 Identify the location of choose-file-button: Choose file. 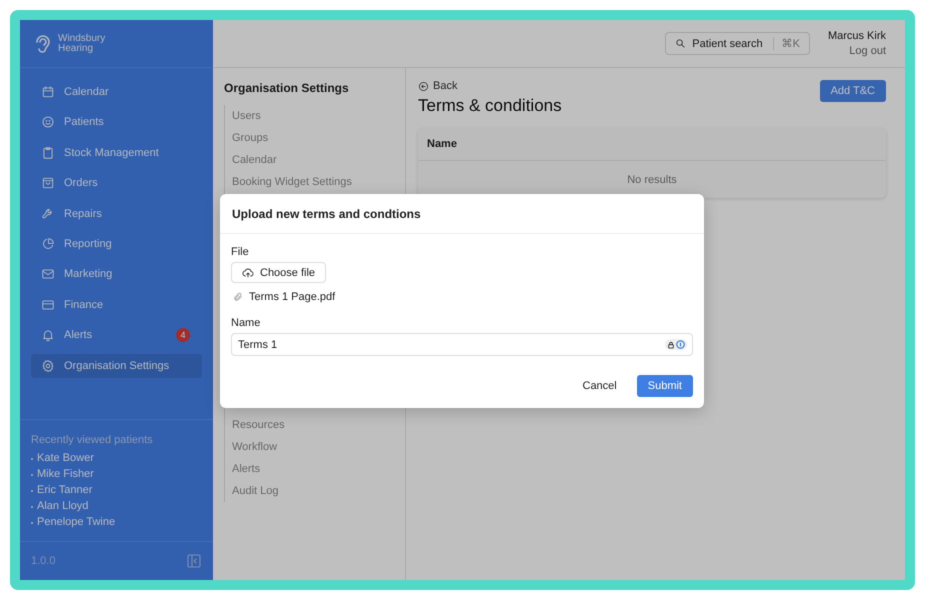
(278, 272).